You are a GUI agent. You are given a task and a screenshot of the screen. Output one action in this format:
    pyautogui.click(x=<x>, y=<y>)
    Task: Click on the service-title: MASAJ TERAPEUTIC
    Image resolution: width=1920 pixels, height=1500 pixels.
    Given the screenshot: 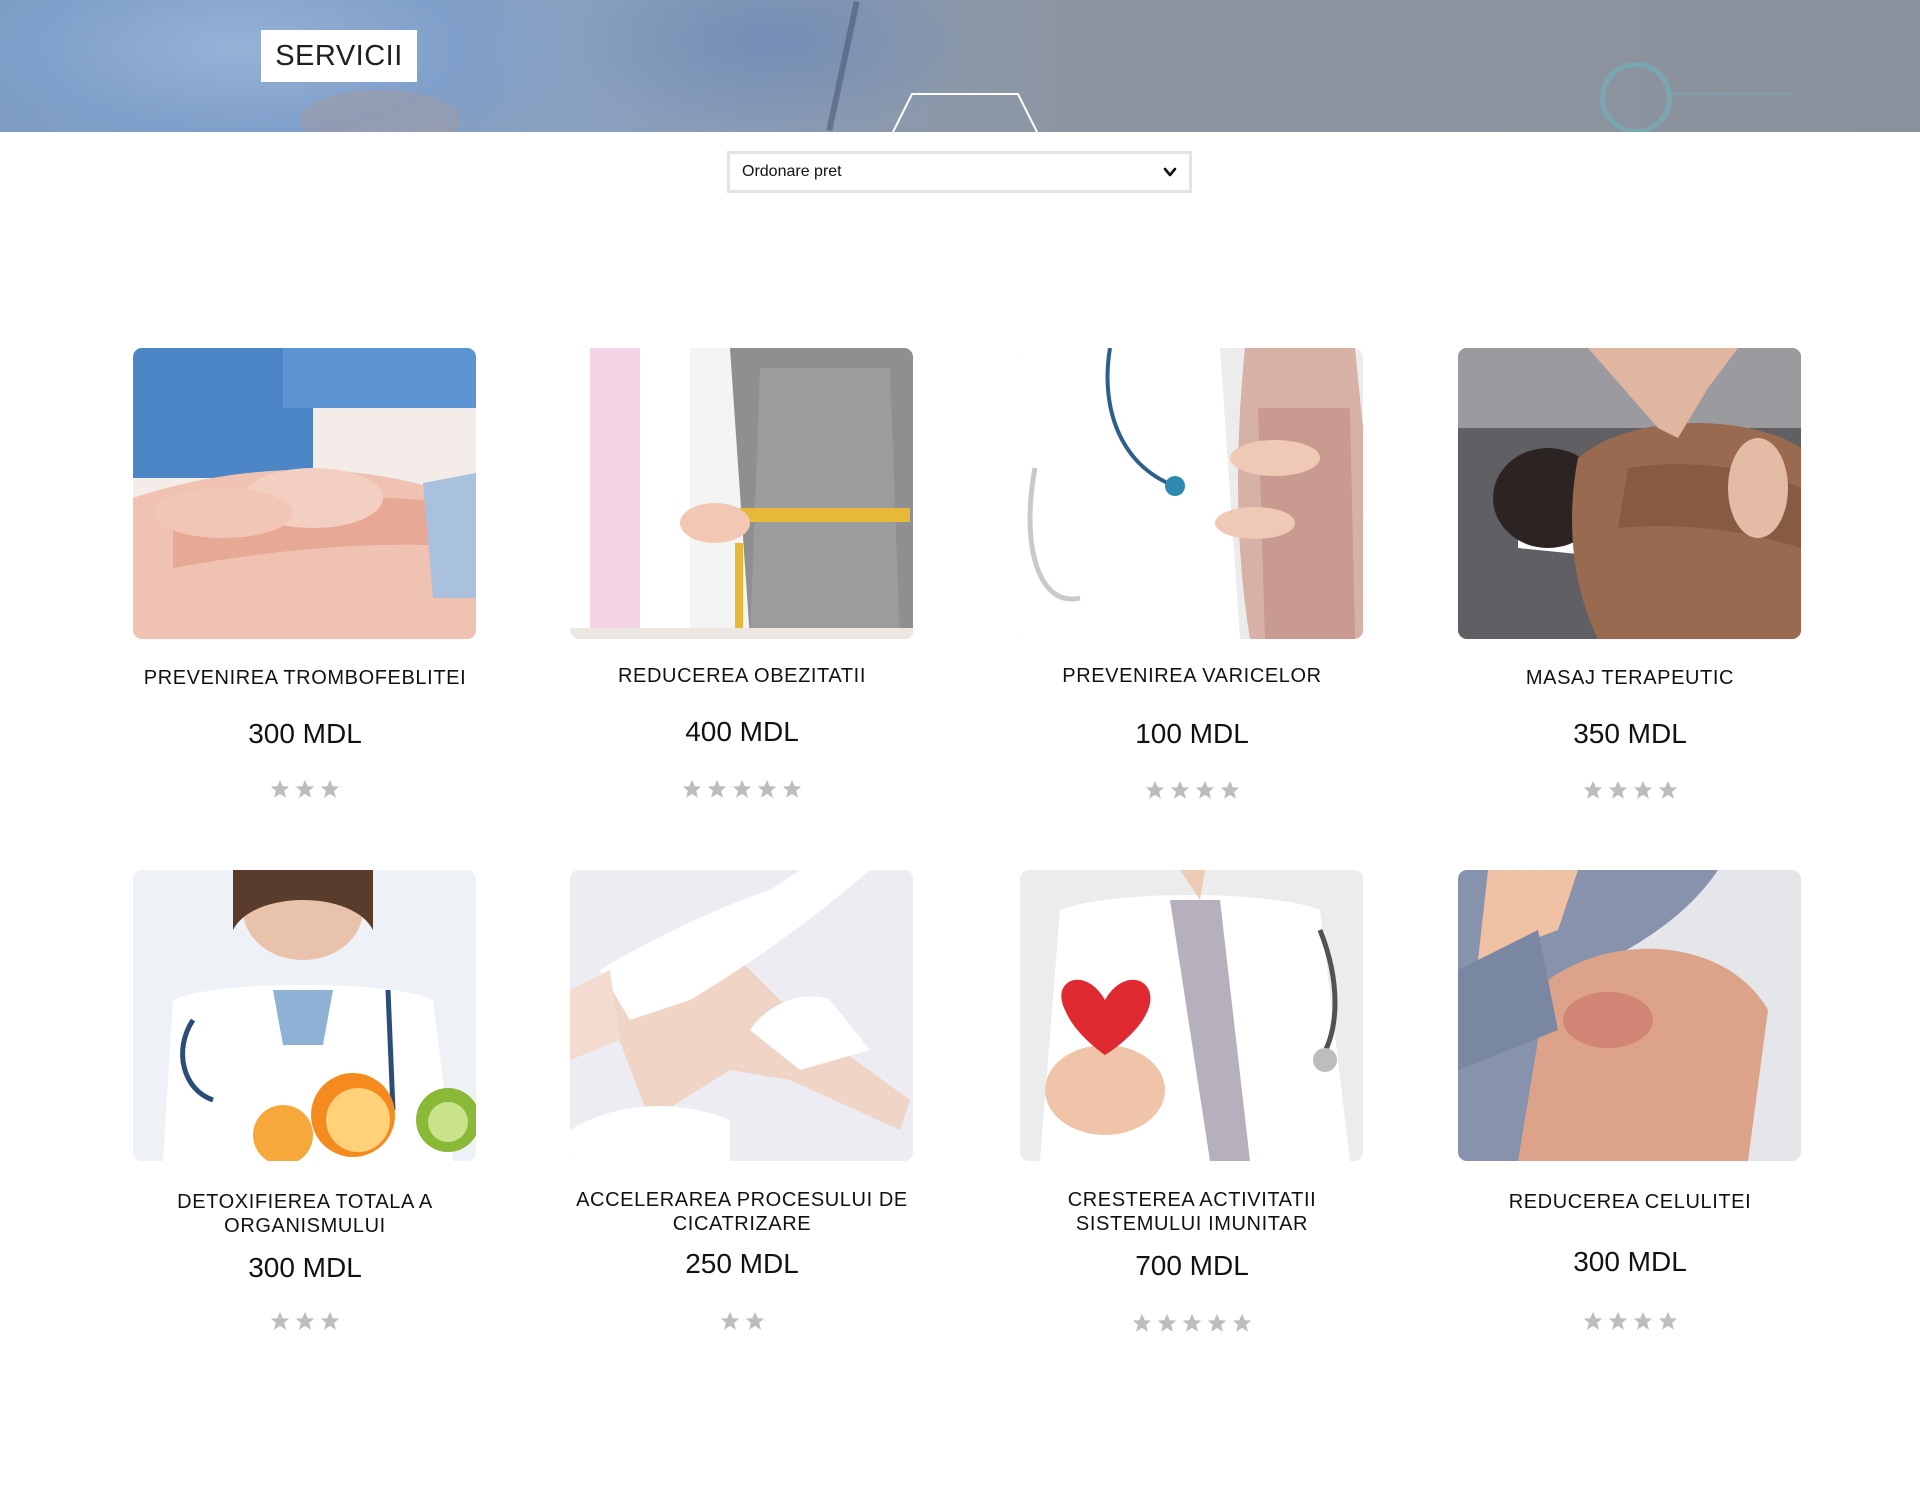 What is the action you would take?
    pyautogui.click(x=1630, y=678)
    